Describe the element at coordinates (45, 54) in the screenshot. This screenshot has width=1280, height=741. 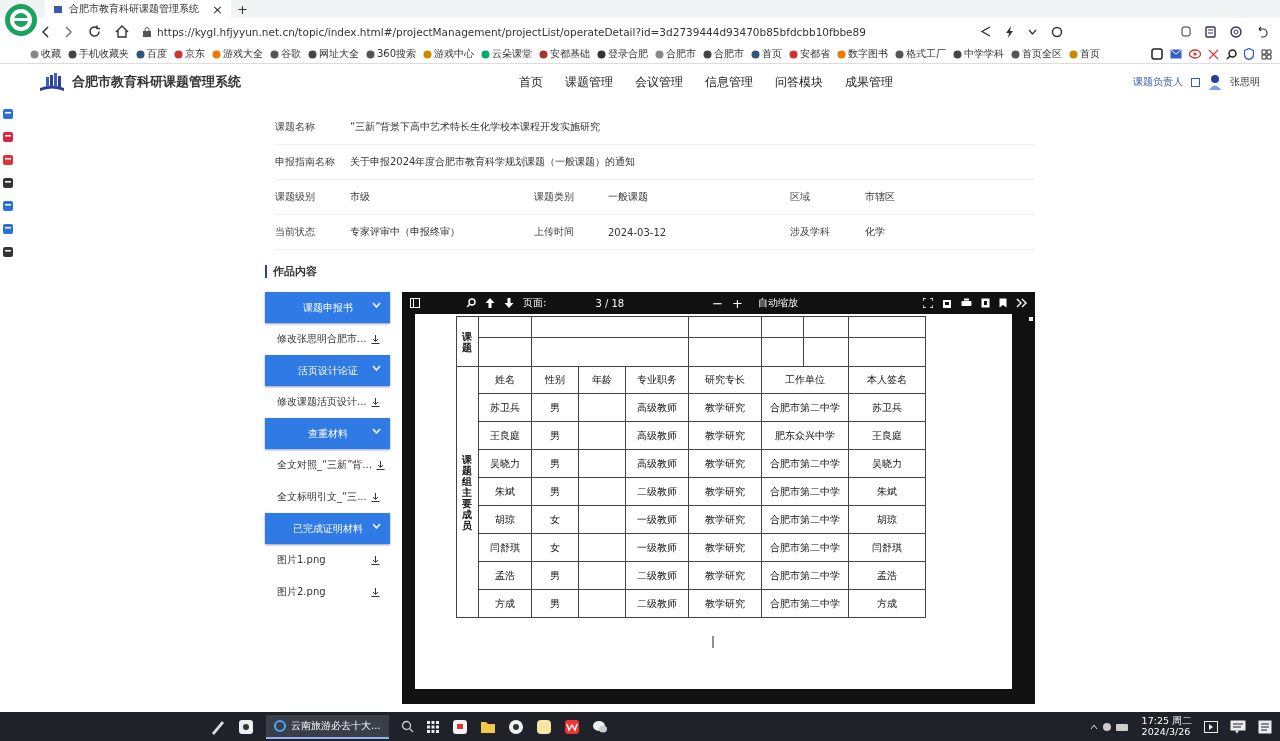
I see `bookmark-link: 收藏` at that location.